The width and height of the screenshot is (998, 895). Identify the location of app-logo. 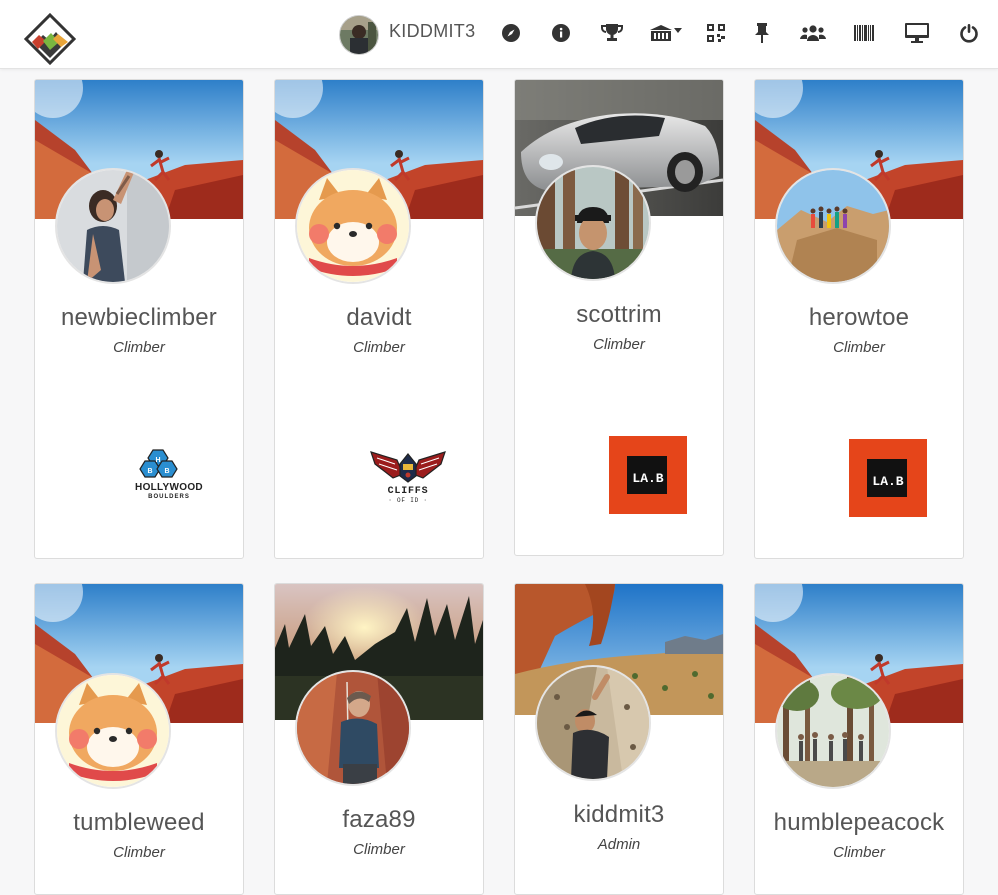
(50, 39).